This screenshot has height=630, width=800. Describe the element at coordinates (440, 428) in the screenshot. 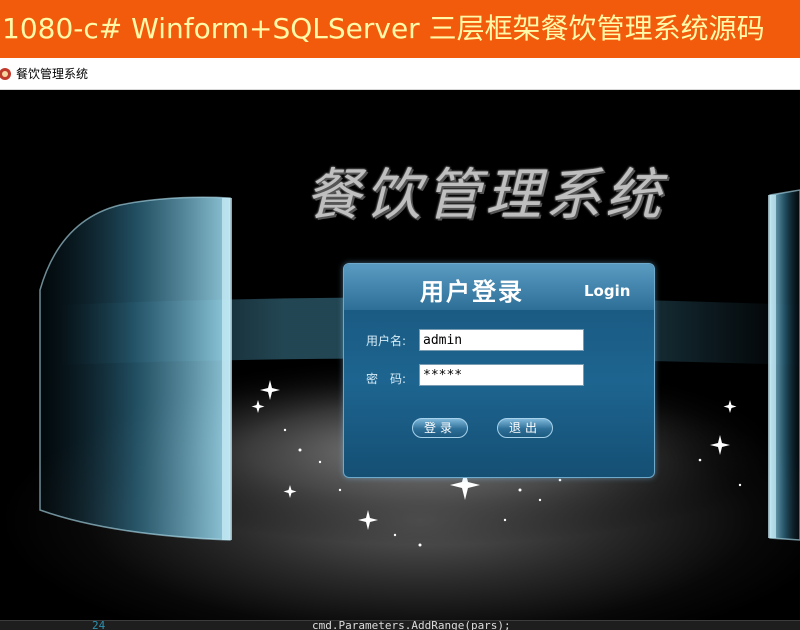

I see `login-button: 登录` at that location.